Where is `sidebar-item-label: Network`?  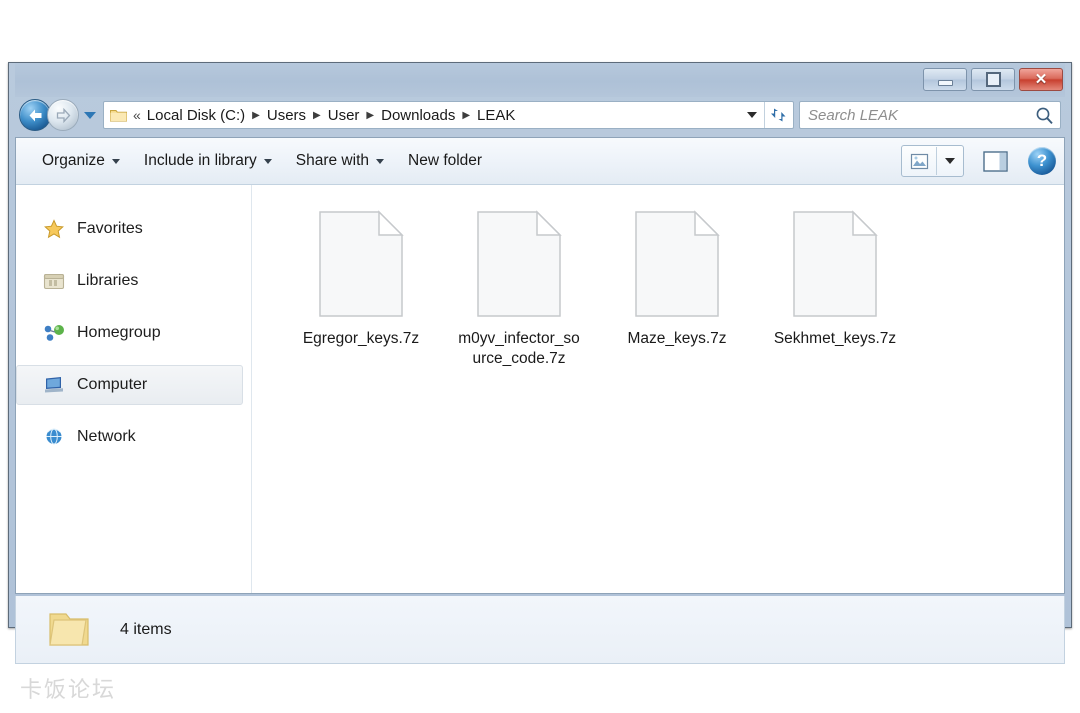
sidebar-item-label: Network is located at coordinates (106, 436).